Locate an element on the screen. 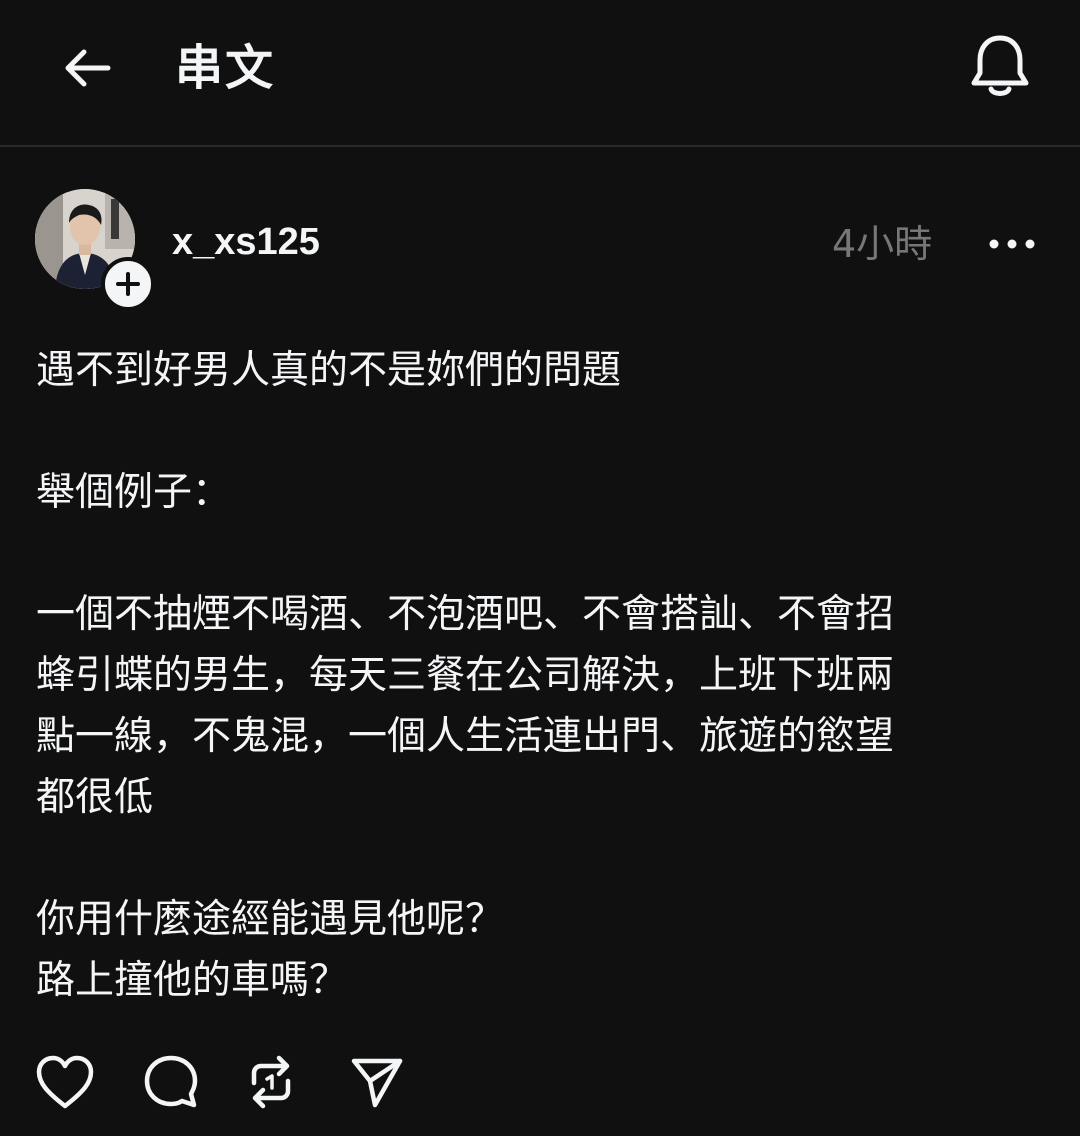  like-button is located at coordinates (65, 1082).